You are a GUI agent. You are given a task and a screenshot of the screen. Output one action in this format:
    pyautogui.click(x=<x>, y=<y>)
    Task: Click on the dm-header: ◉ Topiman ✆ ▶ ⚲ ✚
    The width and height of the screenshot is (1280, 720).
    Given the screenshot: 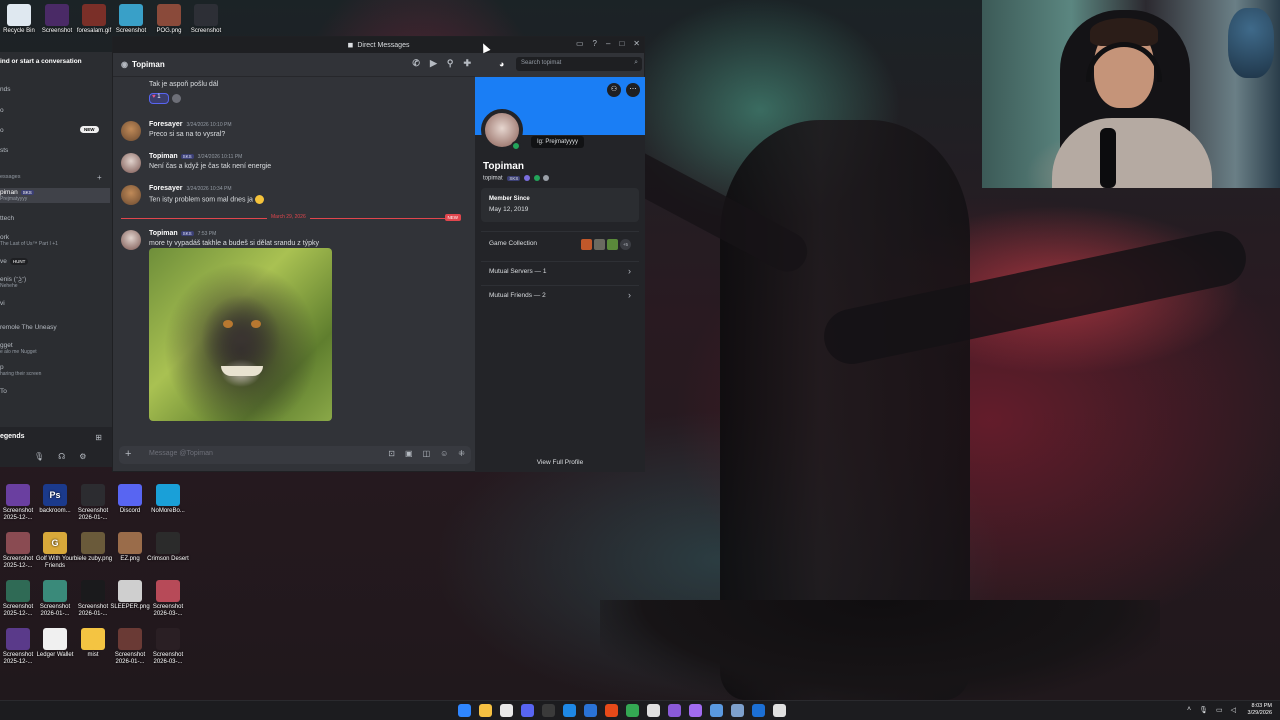 What is the action you would take?
    pyautogui.click(x=294, y=65)
    